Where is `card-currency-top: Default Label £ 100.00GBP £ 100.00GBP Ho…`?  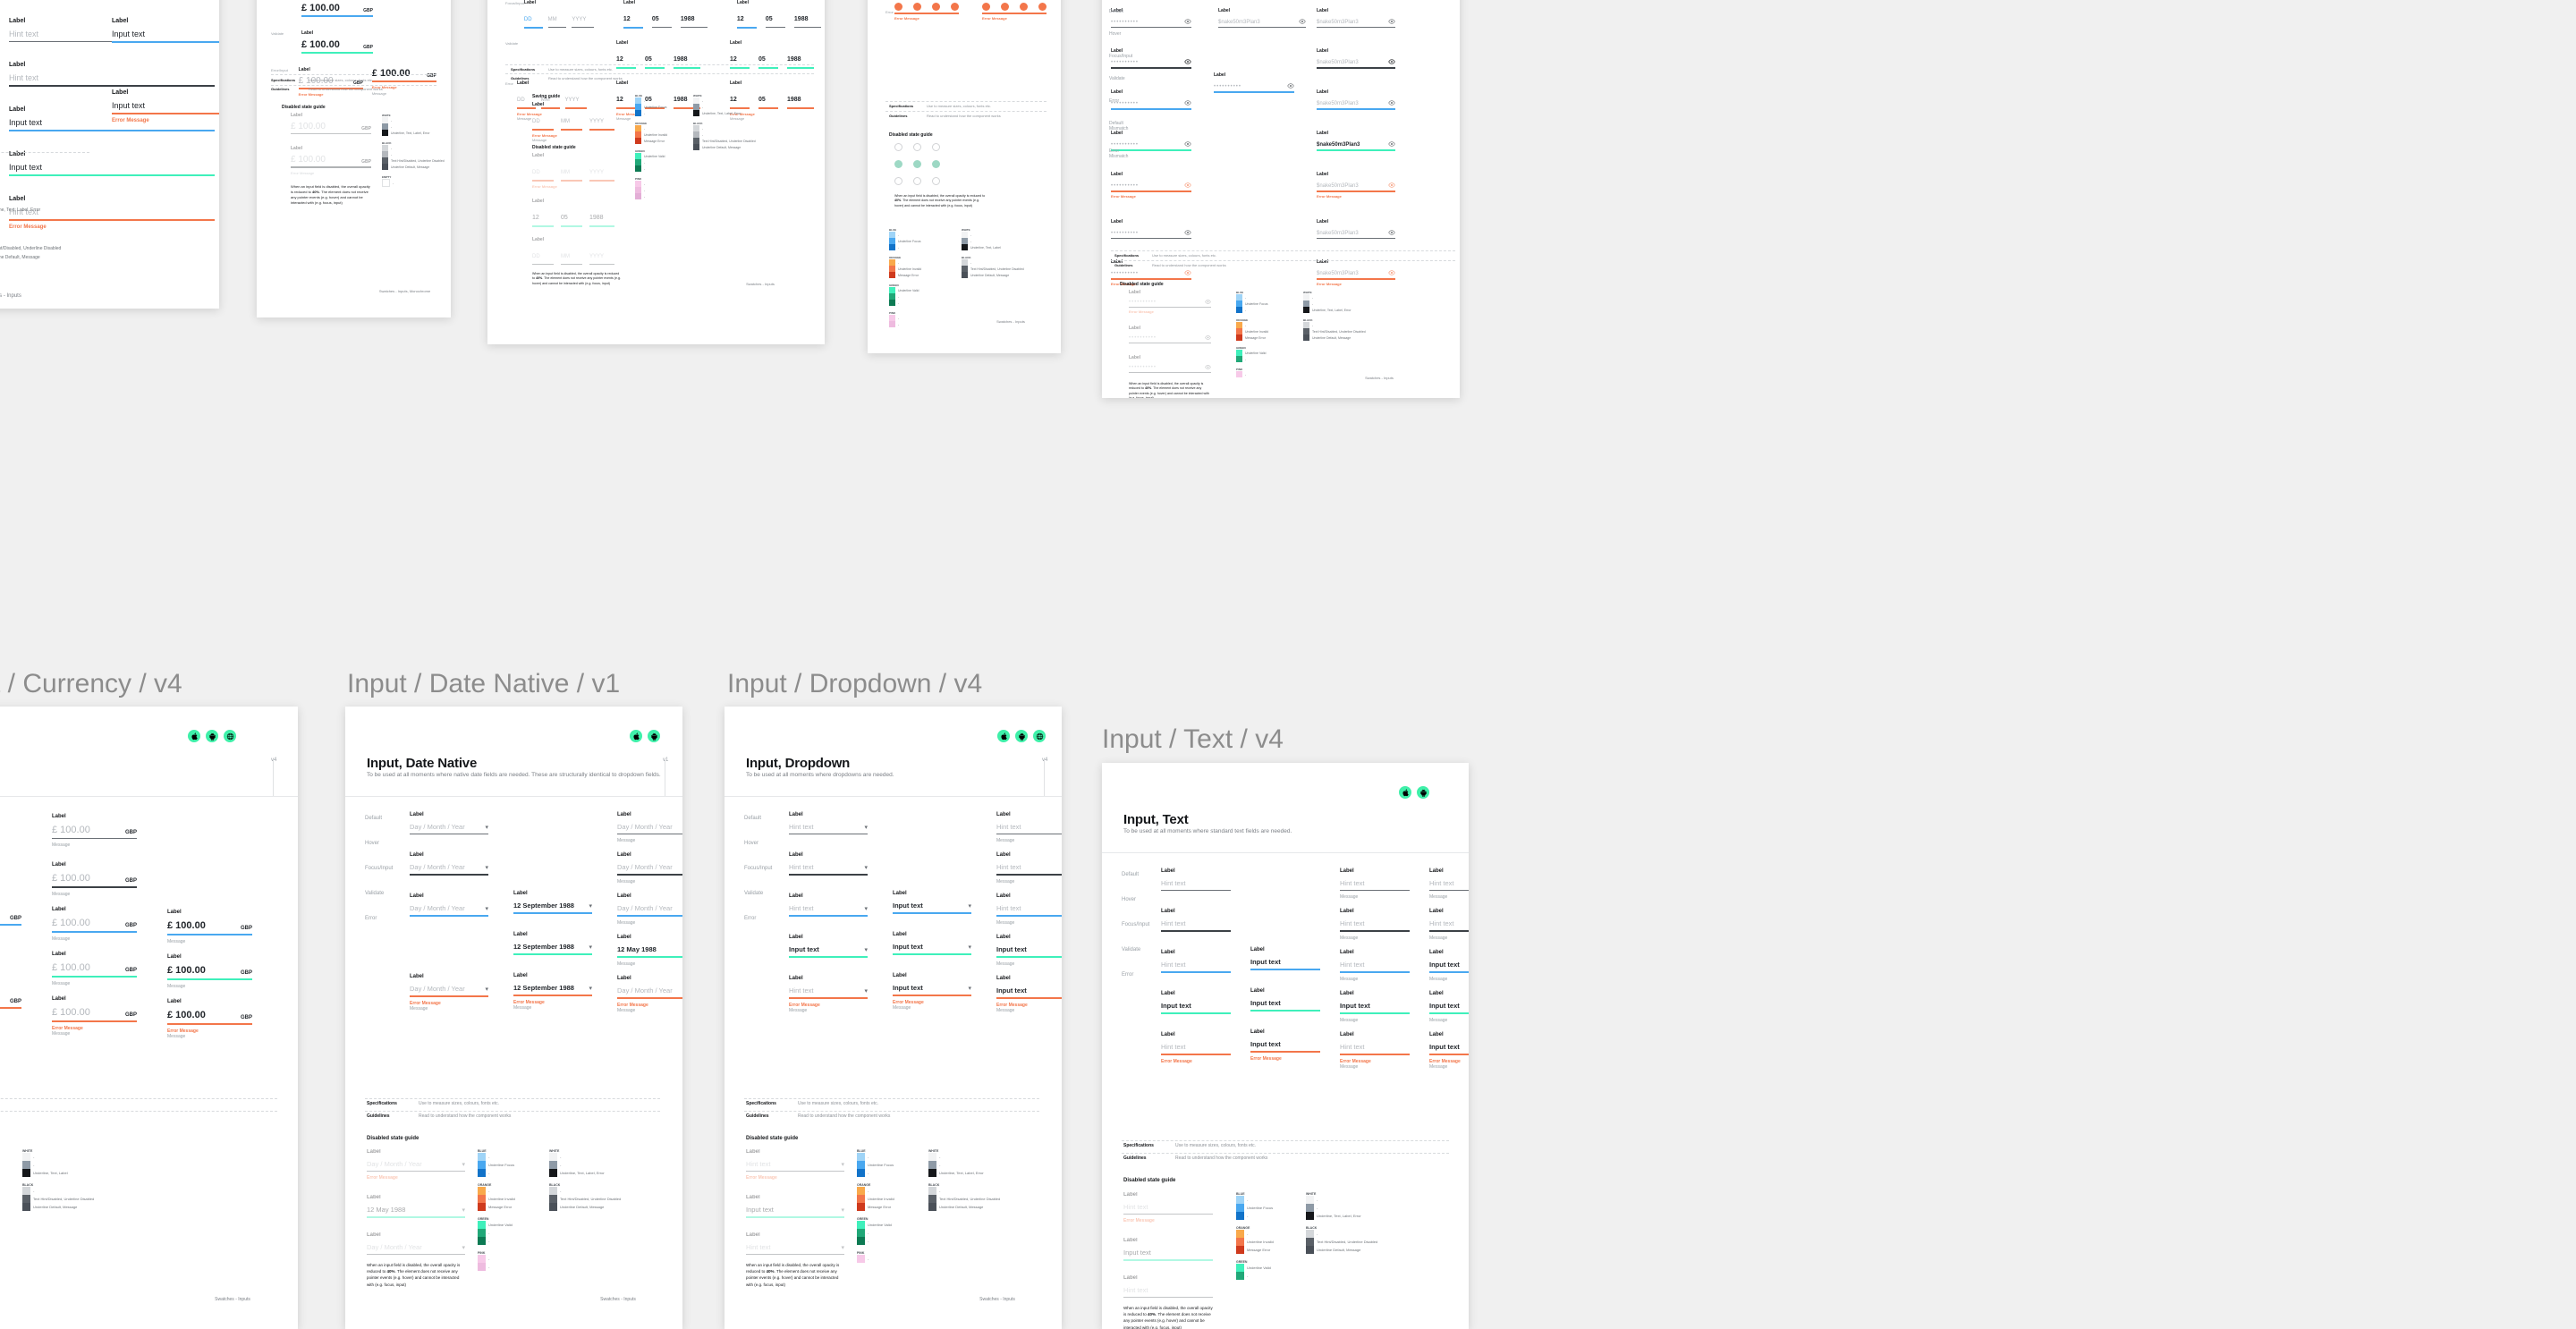
card-currency-top: Default Label £ 100.00GBP £ 100.00GBP Ho… is located at coordinates (354, 158).